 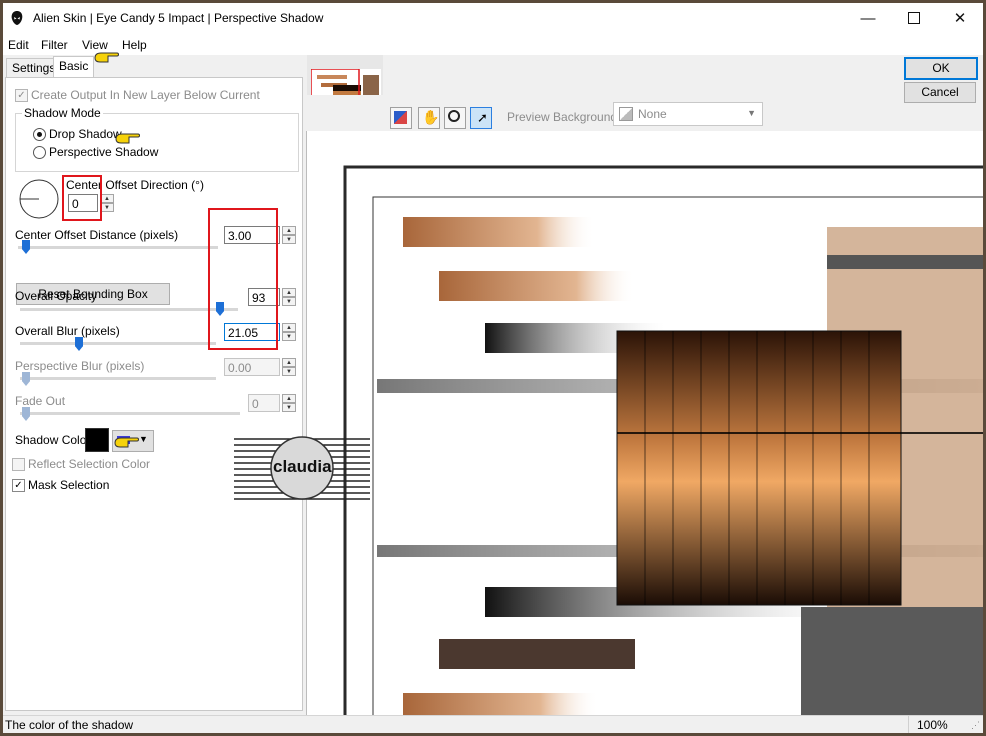 I want to click on menu-bar: Edit Filter View Help, so click(x=493, y=44).